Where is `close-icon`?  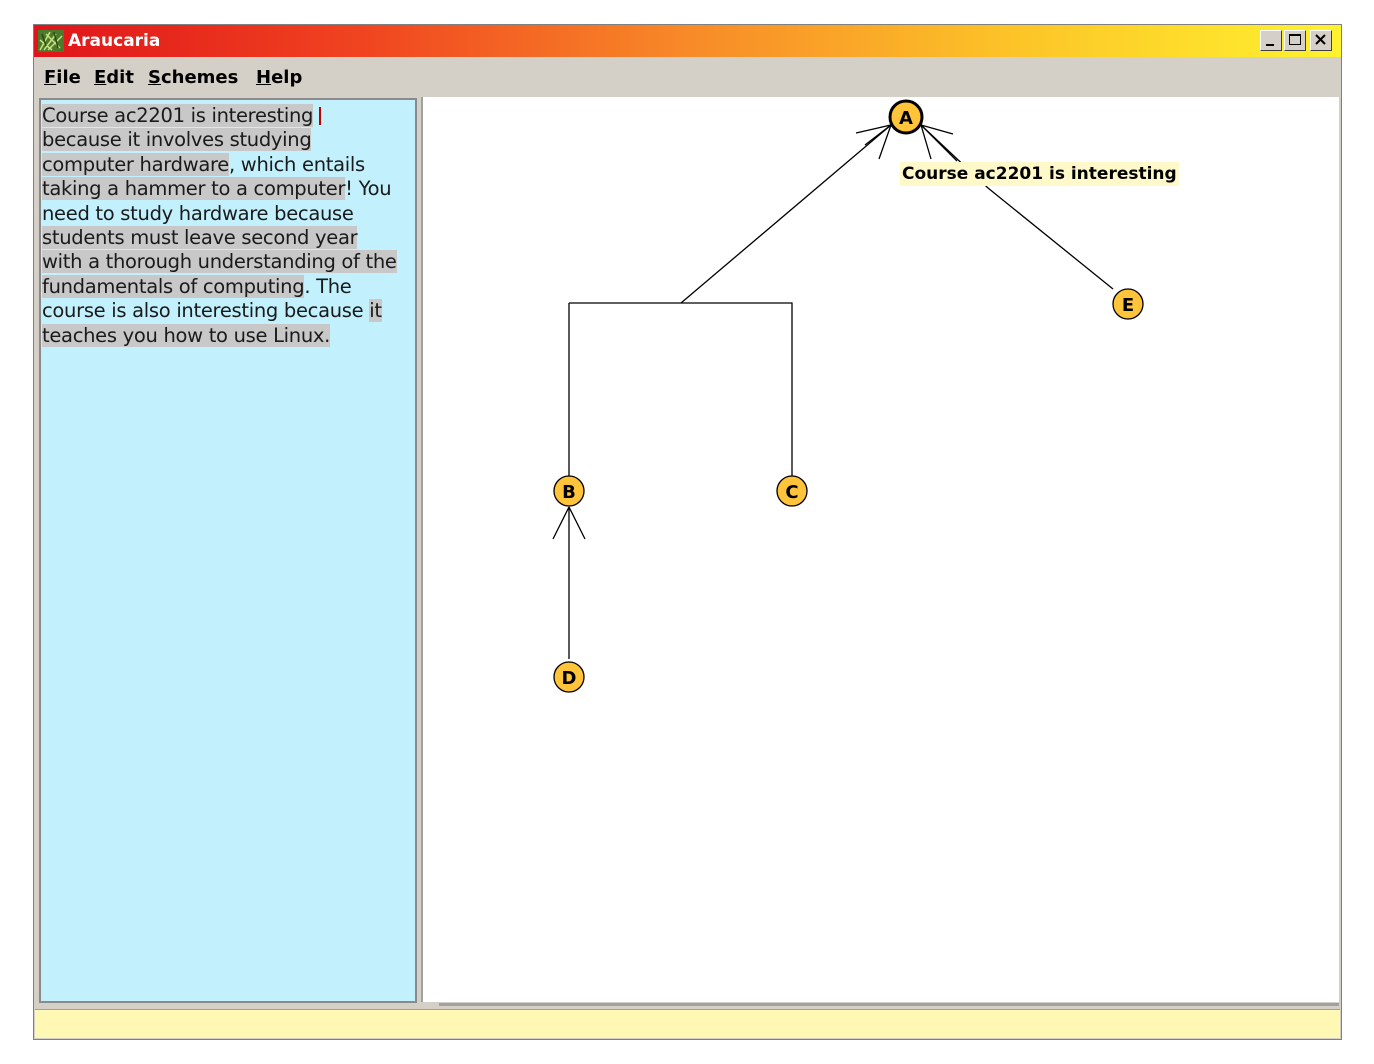 close-icon is located at coordinates (1320, 39).